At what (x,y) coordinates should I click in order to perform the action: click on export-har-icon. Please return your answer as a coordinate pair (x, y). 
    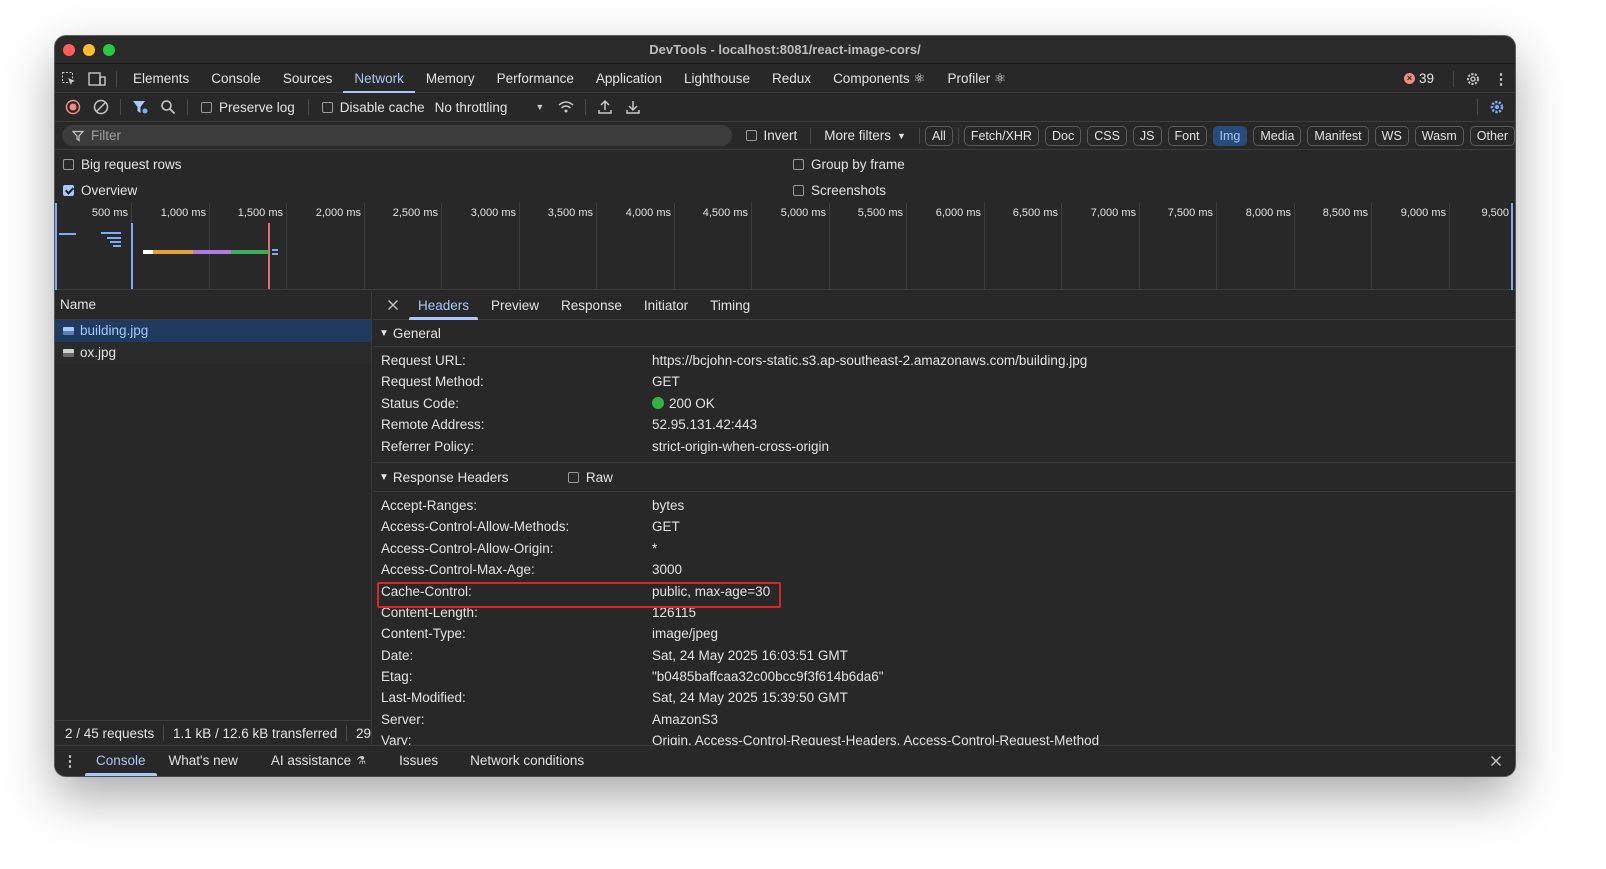
    Looking at the image, I should click on (633, 107).